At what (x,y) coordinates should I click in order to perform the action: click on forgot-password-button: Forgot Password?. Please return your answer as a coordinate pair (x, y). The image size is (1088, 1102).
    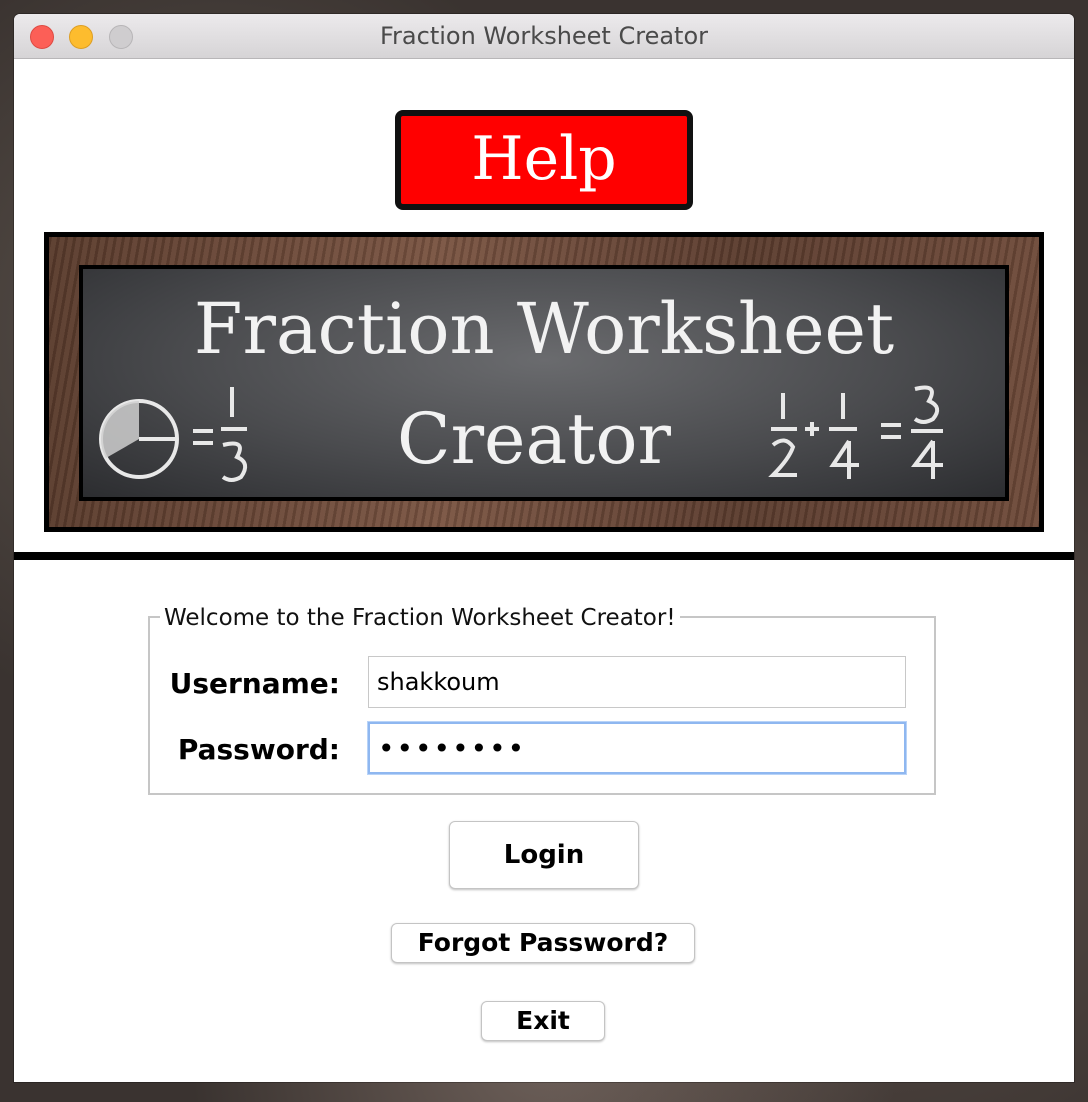
    Looking at the image, I should click on (543, 943).